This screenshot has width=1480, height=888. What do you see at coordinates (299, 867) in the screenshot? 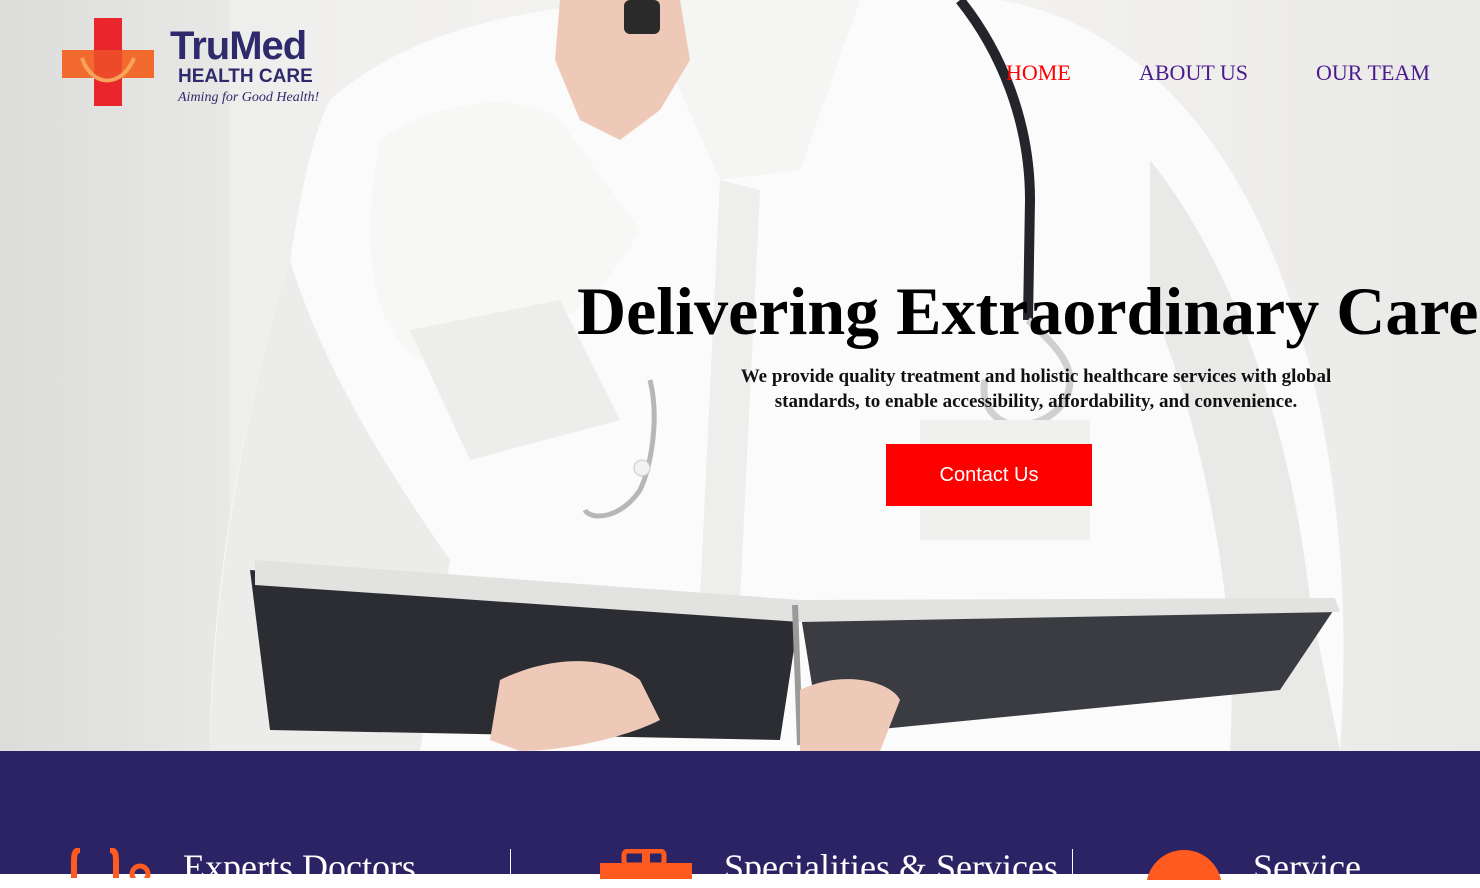
I see `feature-experts-doctors-title: Experts Doctors` at bounding box center [299, 867].